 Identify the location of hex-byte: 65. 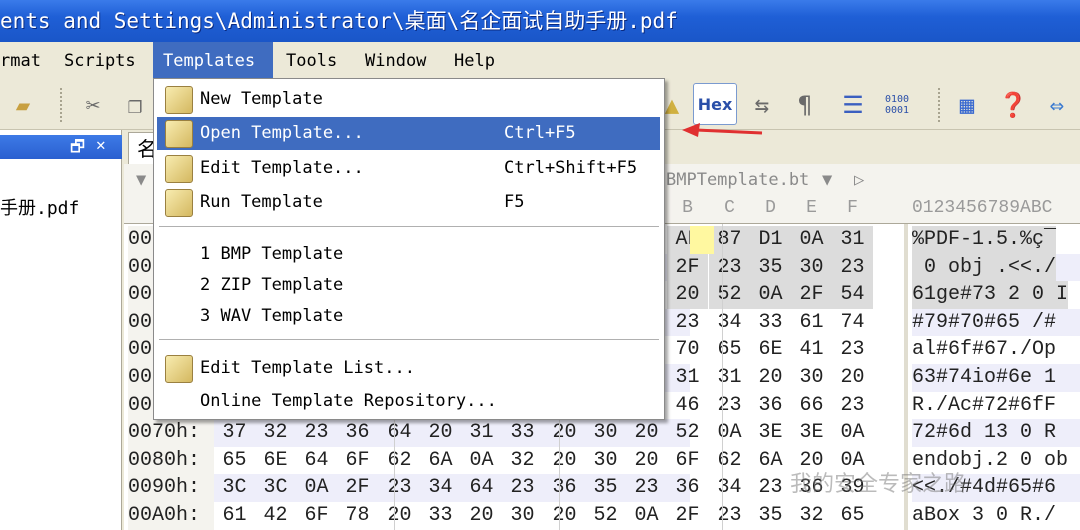
(852, 516).